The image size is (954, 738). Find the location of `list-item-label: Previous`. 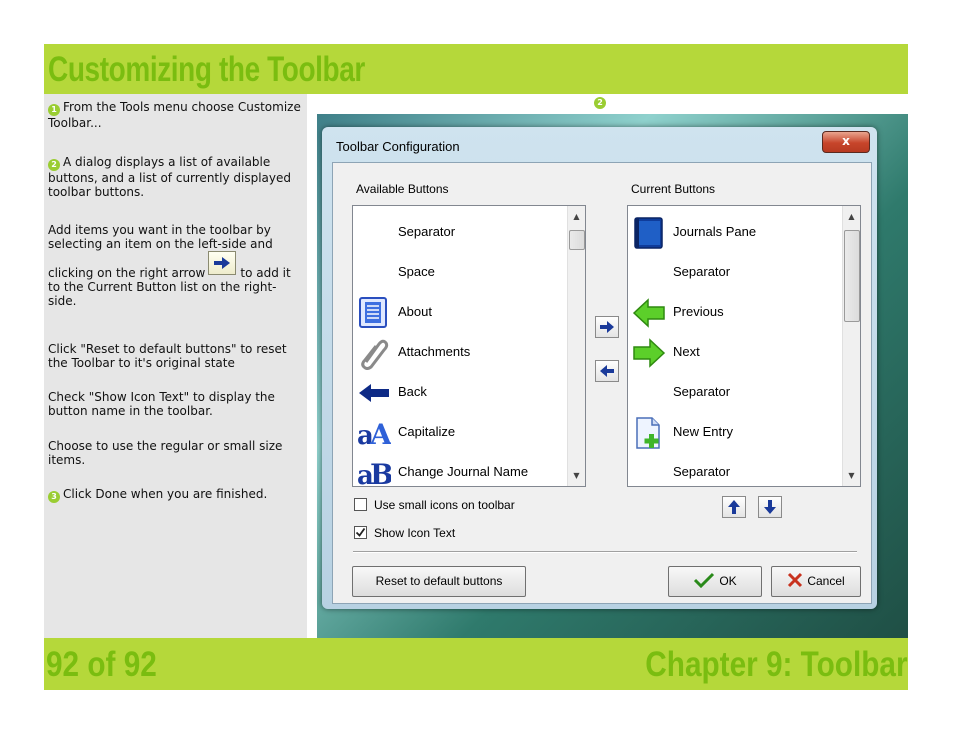

list-item-label: Previous is located at coordinates (698, 311).